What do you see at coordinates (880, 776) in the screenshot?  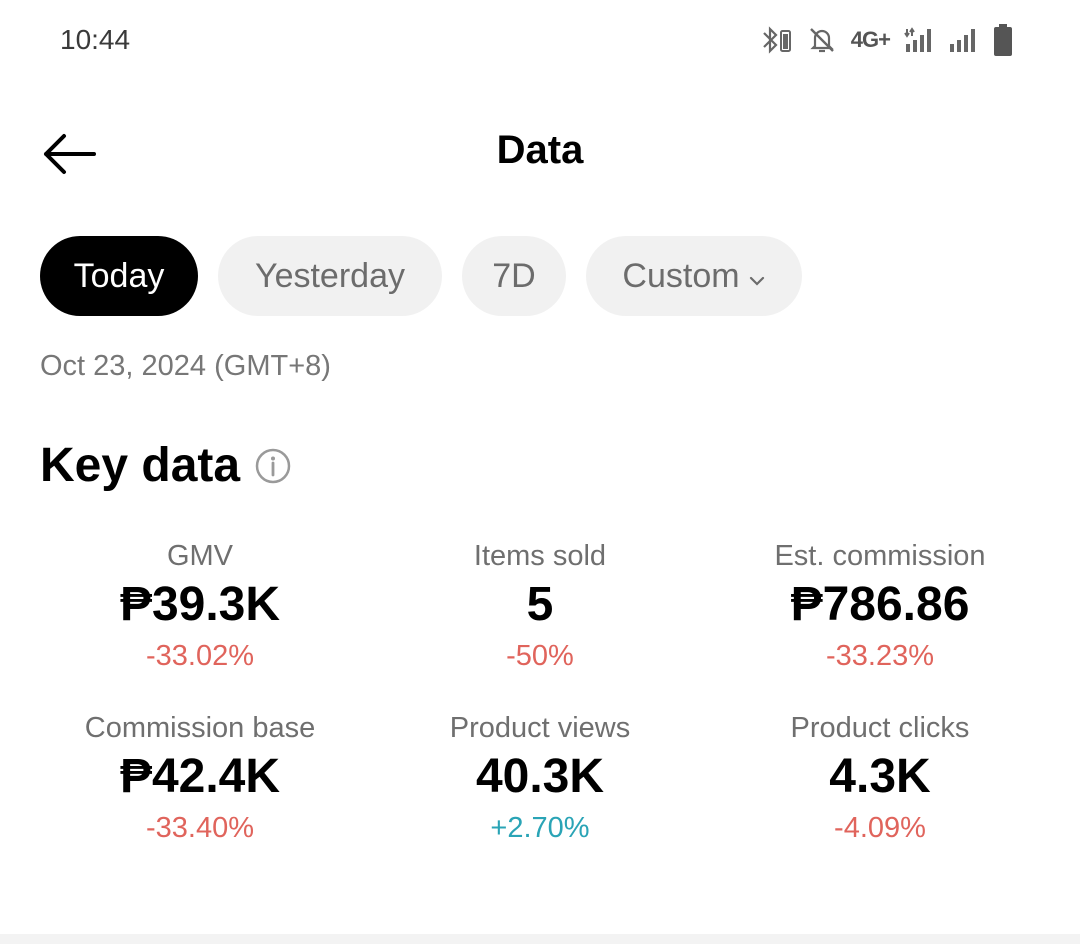 I see `metric-value: 4.3K` at bounding box center [880, 776].